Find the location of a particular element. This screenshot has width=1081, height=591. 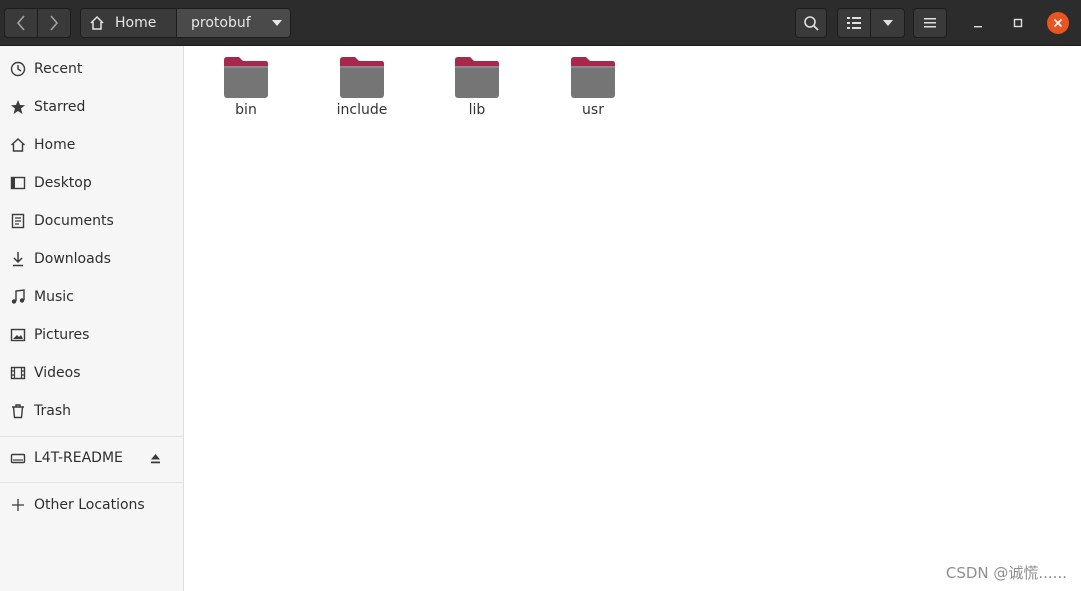

sidebar-item-label: Recent is located at coordinates (58, 69).